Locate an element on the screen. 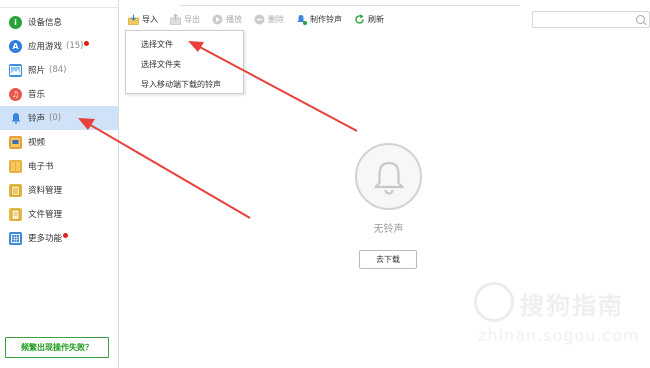 This screenshot has height=368, width=650. watermark-title: 搜狗指南 is located at coordinates (572, 306).